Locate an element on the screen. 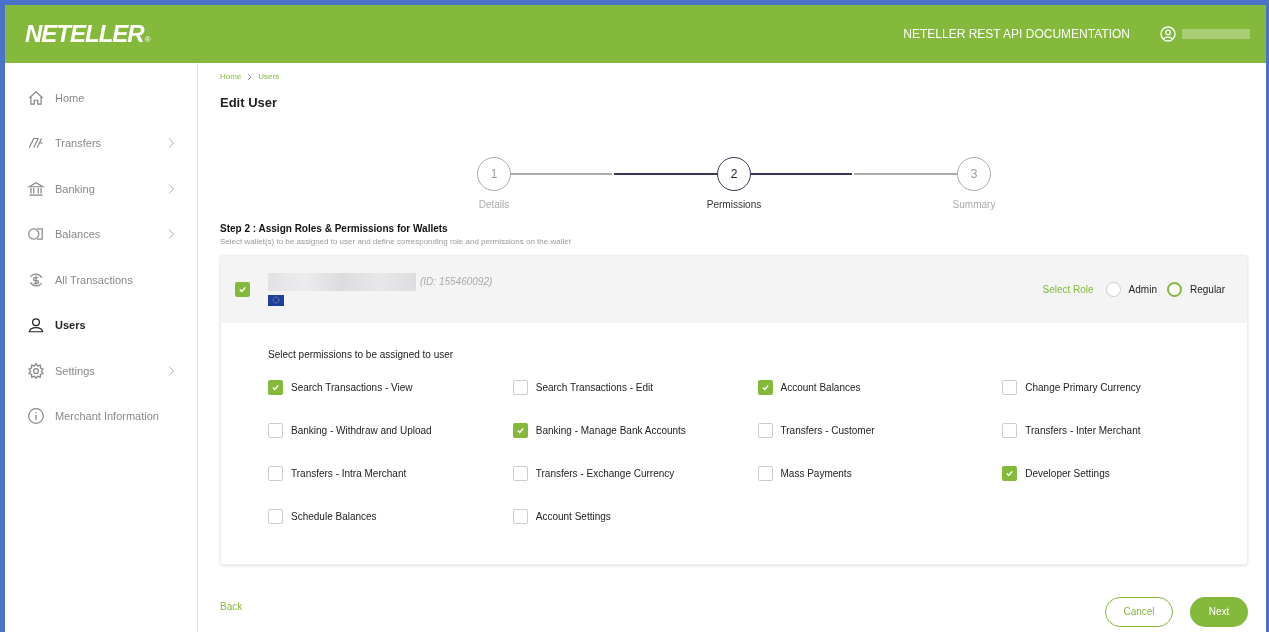  page-title: Edit User is located at coordinates (249, 103).